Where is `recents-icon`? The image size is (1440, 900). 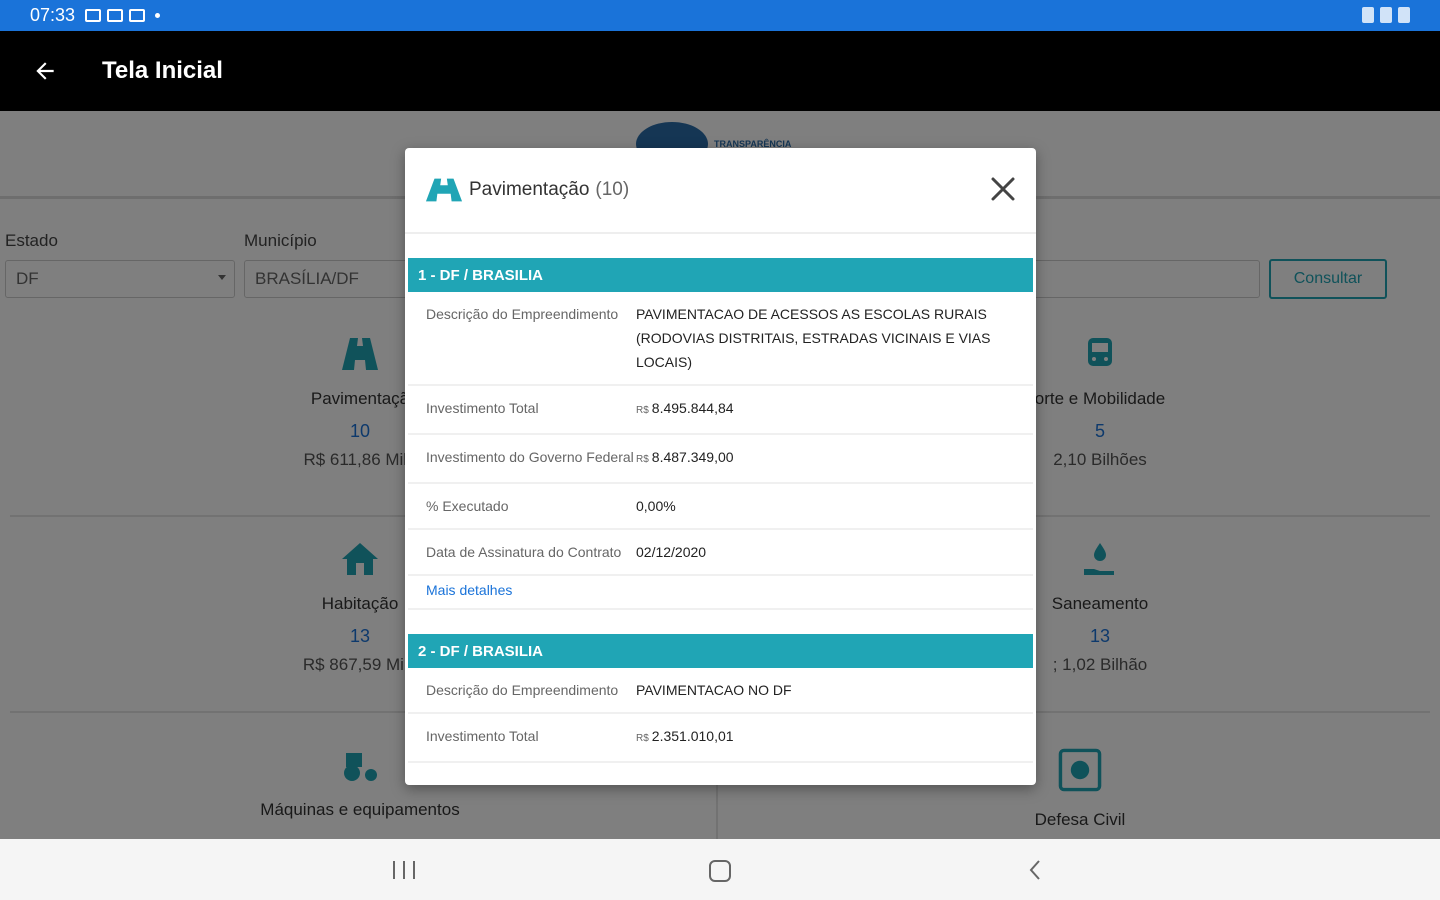 recents-icon is located at coordinates (394, 870).